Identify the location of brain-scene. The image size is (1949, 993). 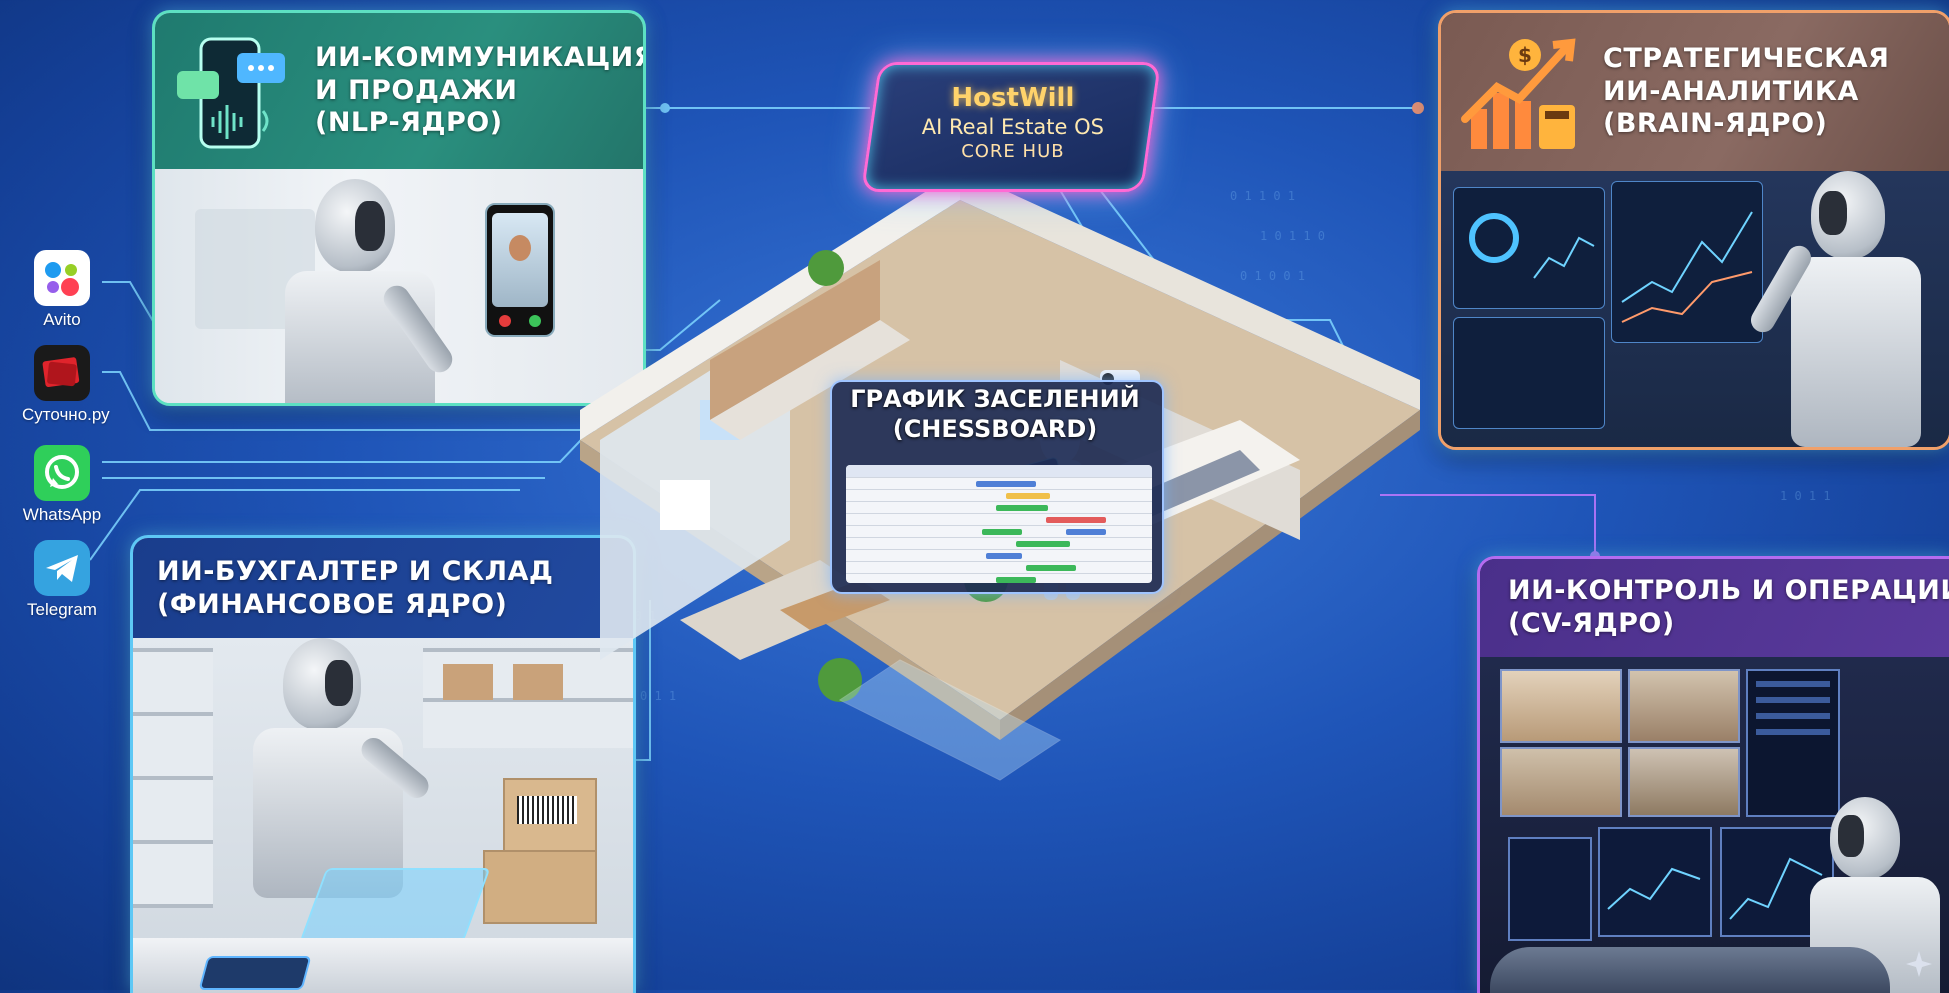
(1695, 309).